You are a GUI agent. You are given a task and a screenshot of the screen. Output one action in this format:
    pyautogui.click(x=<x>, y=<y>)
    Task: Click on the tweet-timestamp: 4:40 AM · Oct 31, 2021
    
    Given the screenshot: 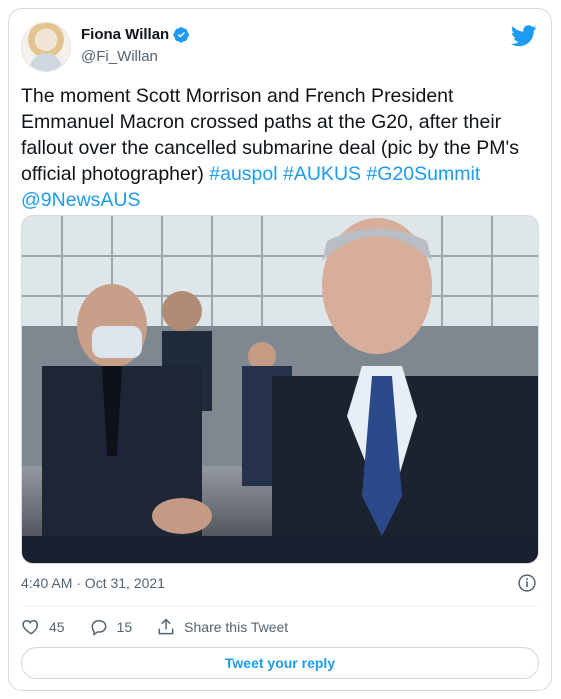 What is the action you would take?
    pyautogui.click(x=93, y=583)
    